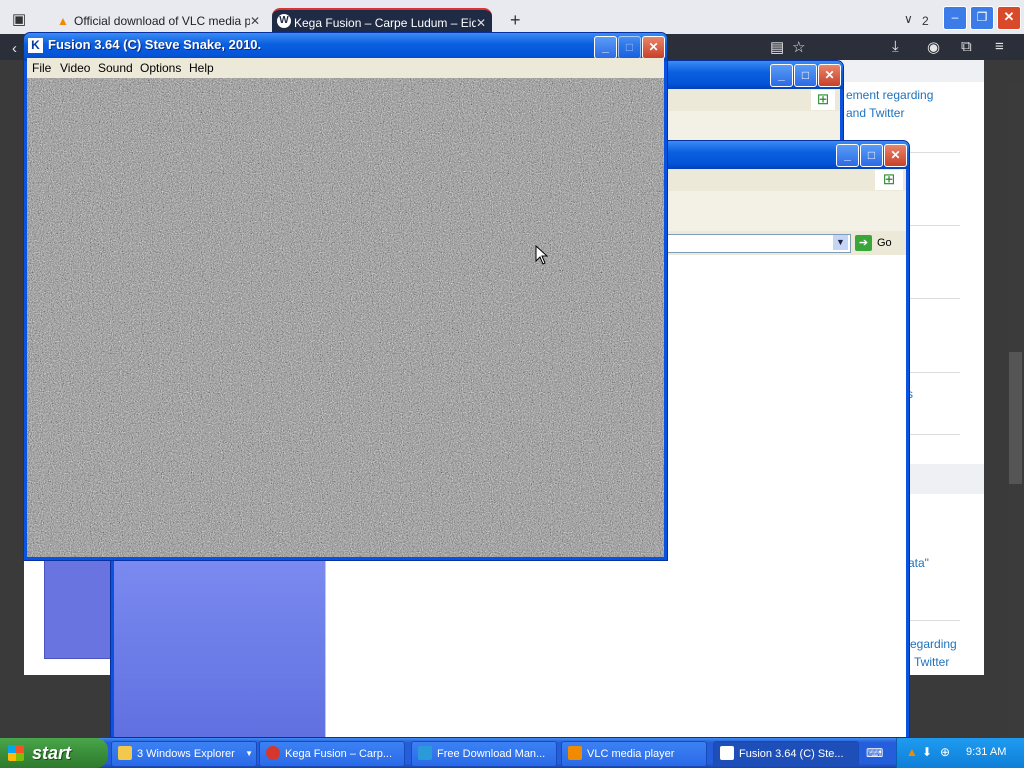 This screenshot has width=1024, height=768. I want to click on task-label: 3 Windows Explorer, so click(186, 754).